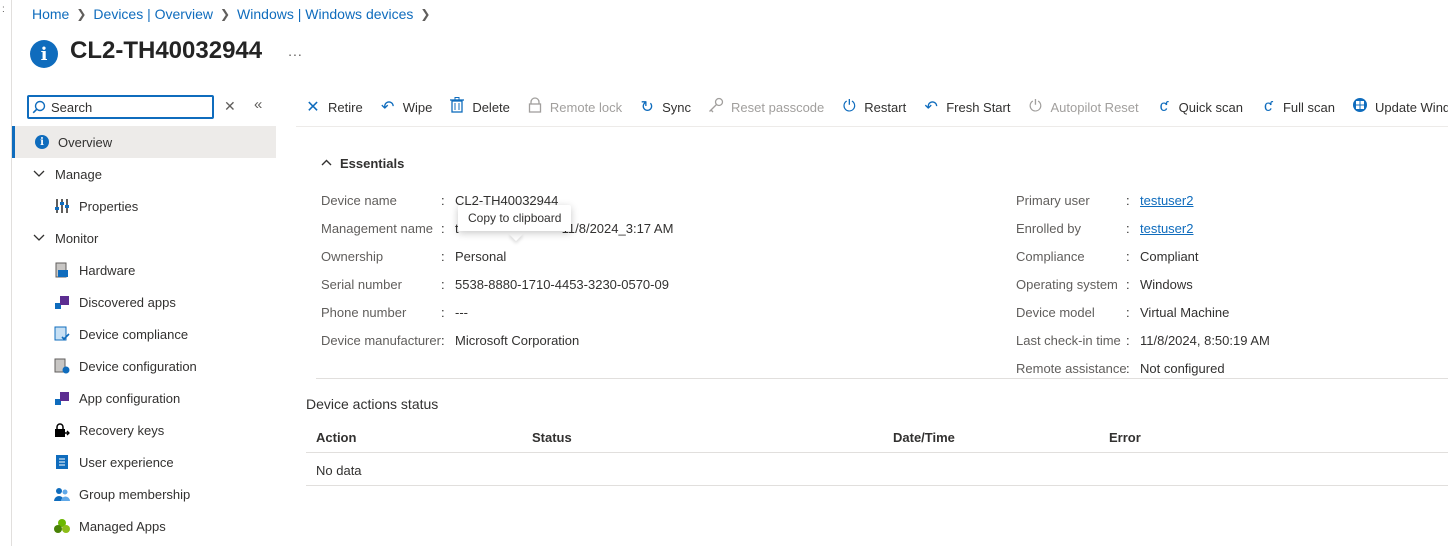 Image resolution: width=1448 pixels, height=546 pixels. I want to click on prop-label: Device name, so click(359, 200).